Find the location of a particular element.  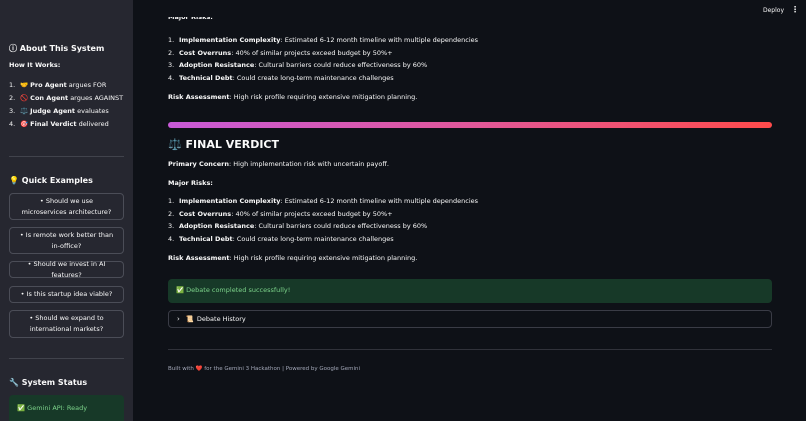

footer-divider is located at coordinates (470, 349).